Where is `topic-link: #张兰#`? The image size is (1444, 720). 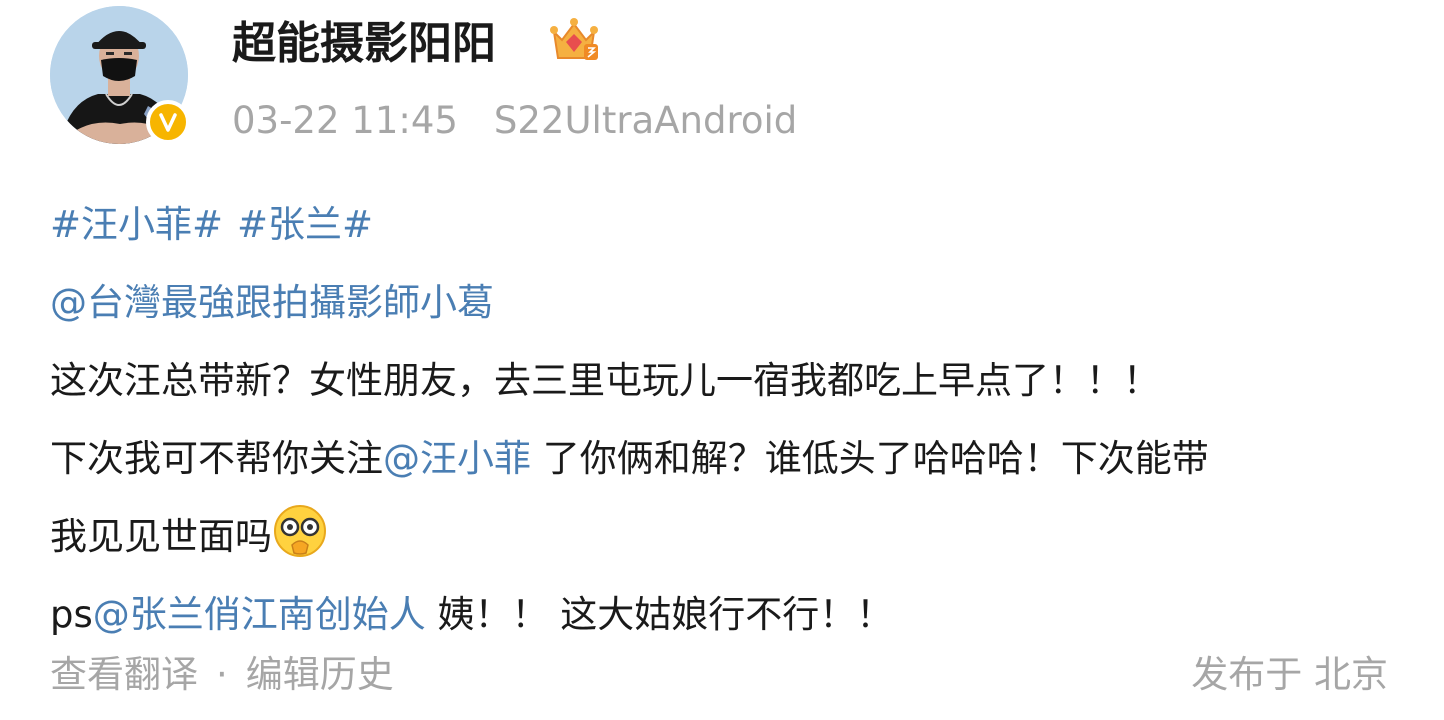
topic-link: #张兰# is located at coordinates (305, 224).